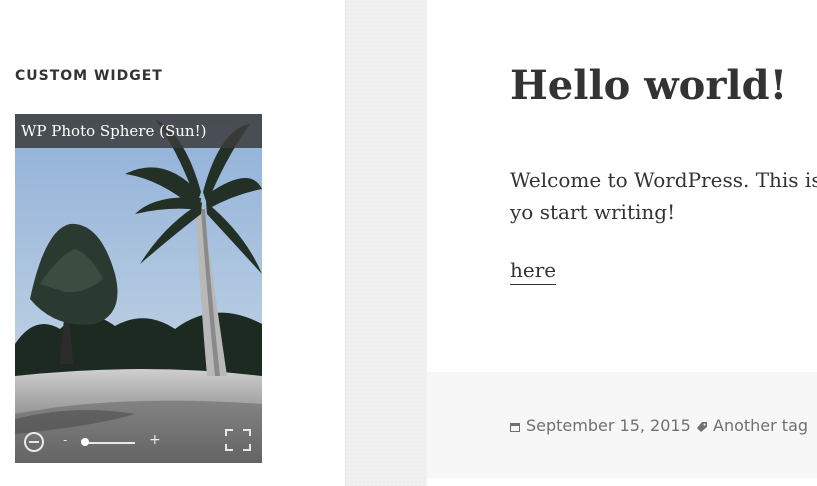 Image resolution: width=817 pixels, height=486 pixels. I want to click on page-bottom, so click(622, 482).